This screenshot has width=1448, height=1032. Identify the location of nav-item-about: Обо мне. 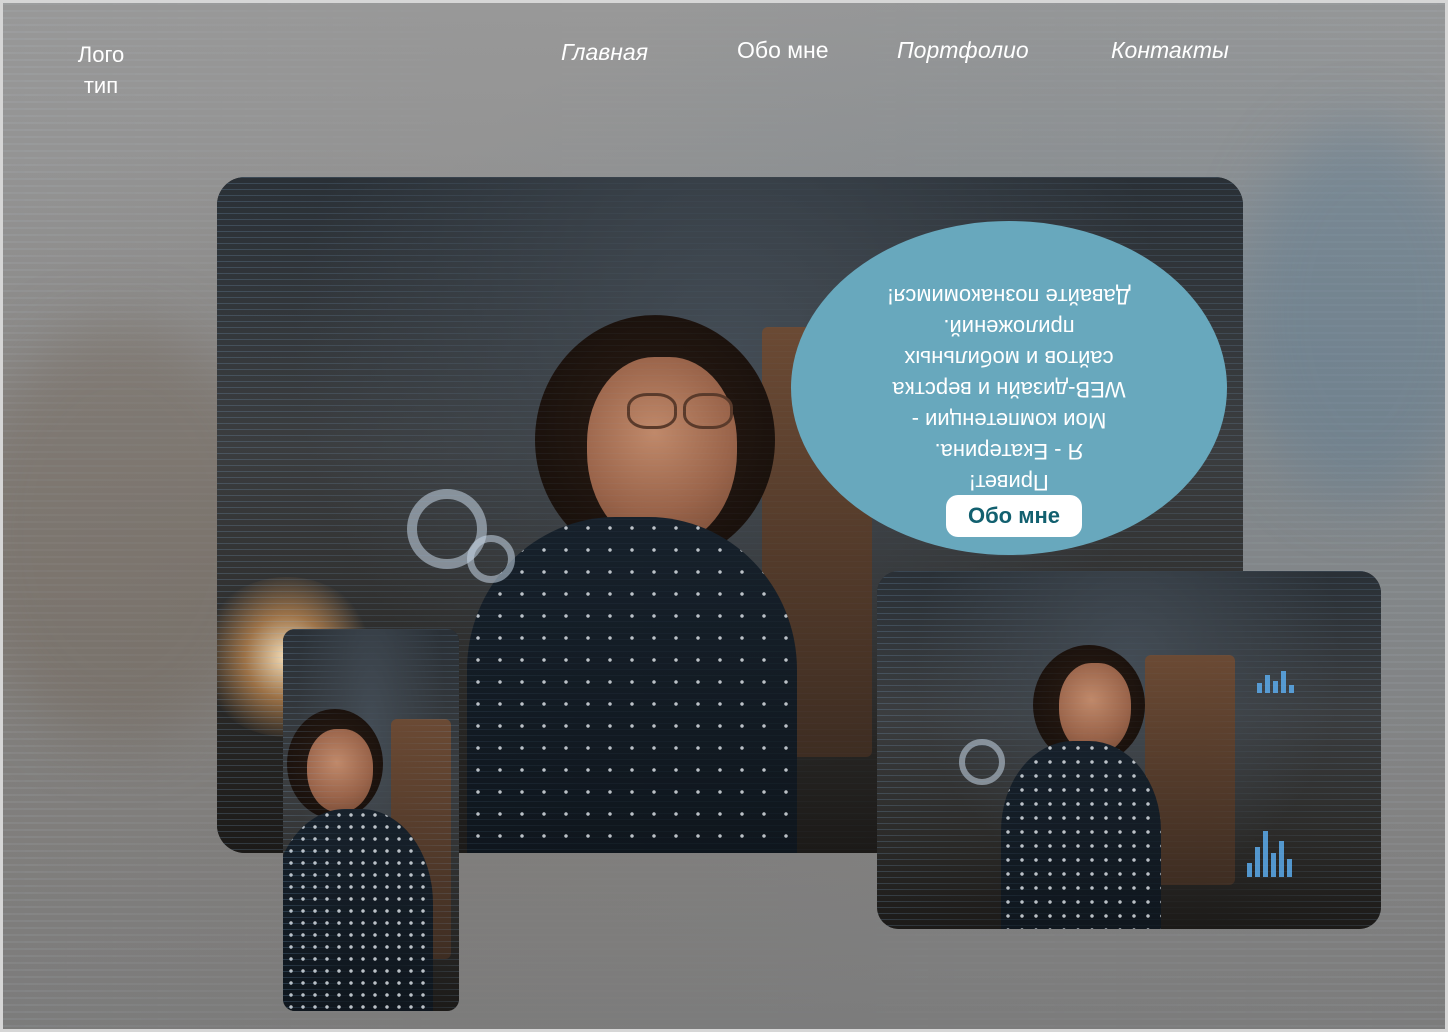
(783, 50).